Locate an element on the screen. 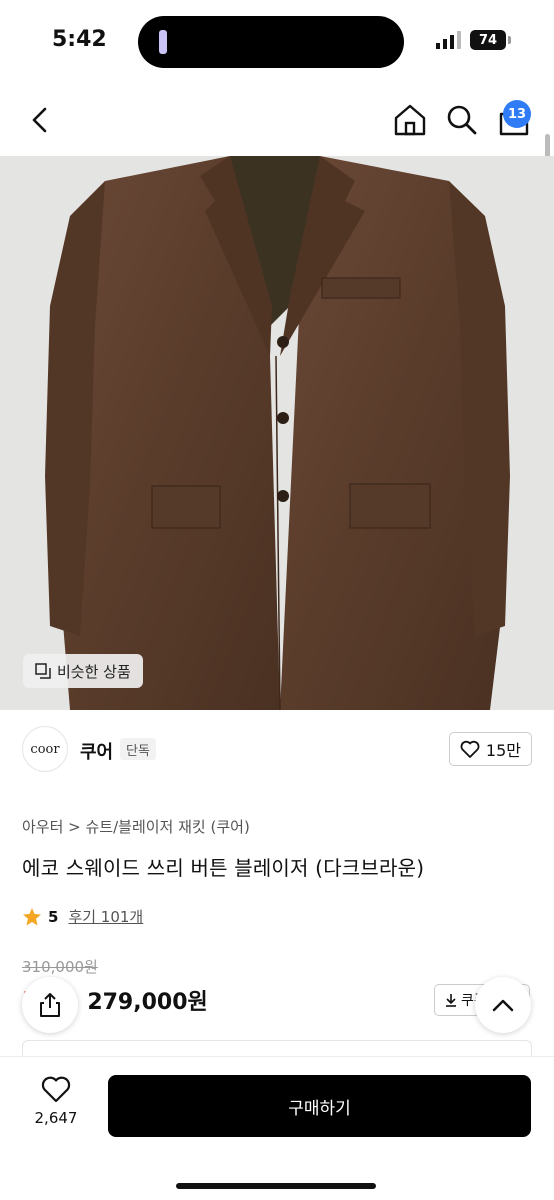  battery-level: 74 is located at coordinates (488, 40).